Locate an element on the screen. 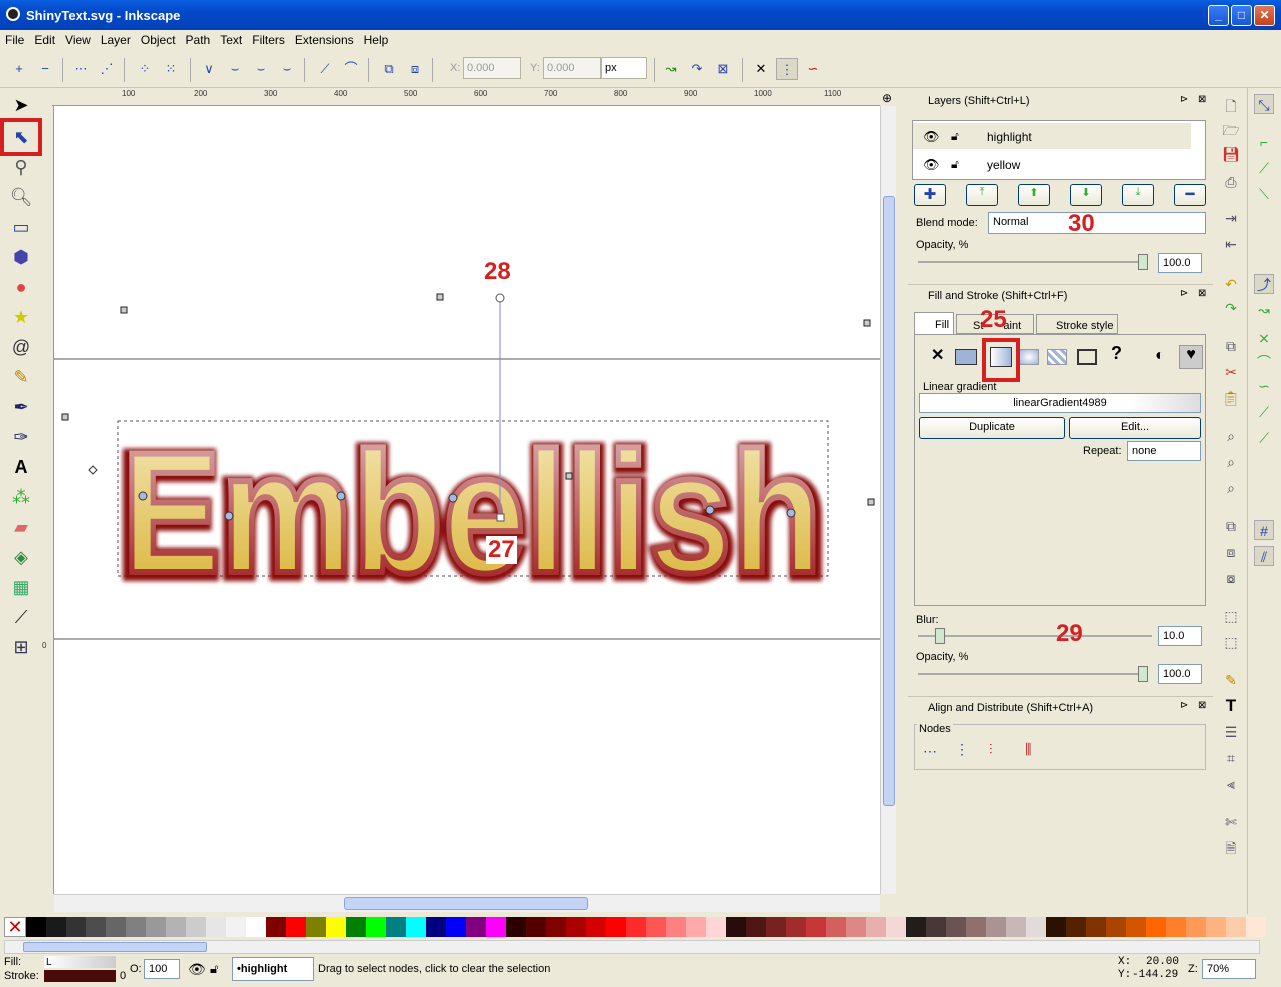 Image resolution: width=1281 pixels, height=987 pixels. horizontal-scrollbar is located at coordinates (467, 903).